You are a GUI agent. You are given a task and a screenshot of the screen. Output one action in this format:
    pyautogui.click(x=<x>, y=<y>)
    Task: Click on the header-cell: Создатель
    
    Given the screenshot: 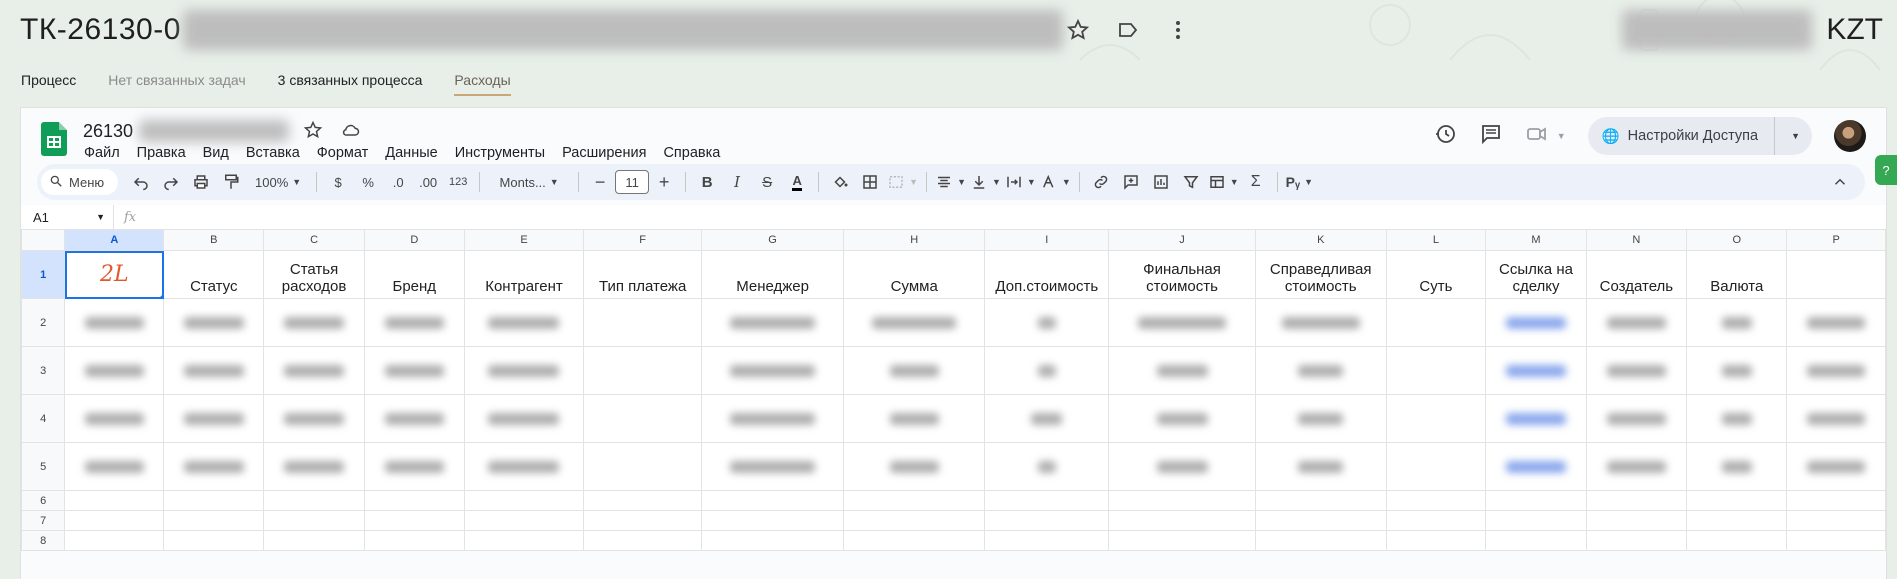 What is the action you would take?
    pyautogui.click(x=1636, y=274)
    